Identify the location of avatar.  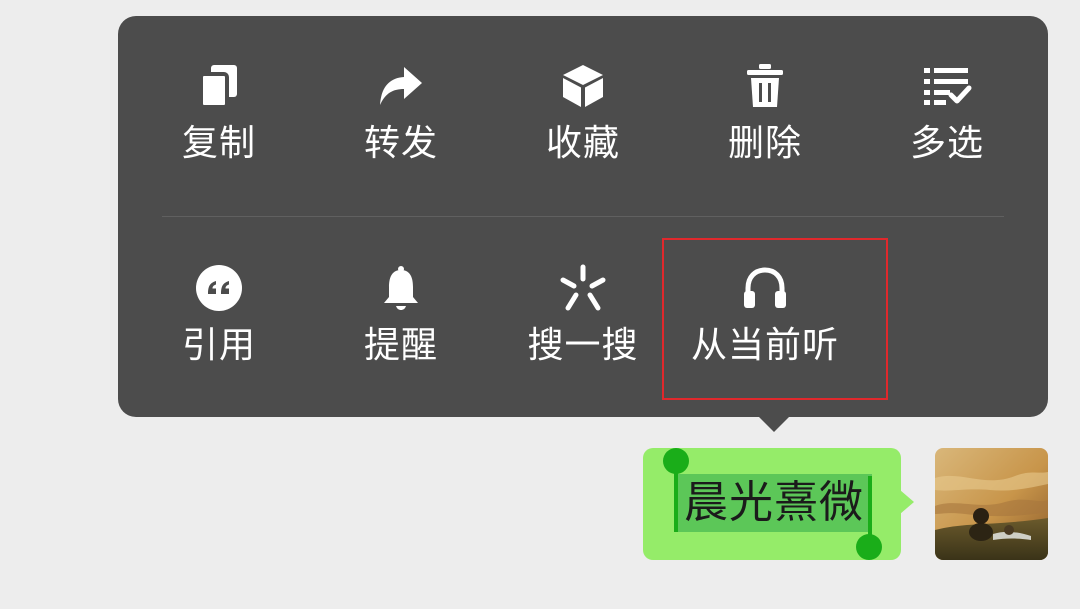
(991, 504).